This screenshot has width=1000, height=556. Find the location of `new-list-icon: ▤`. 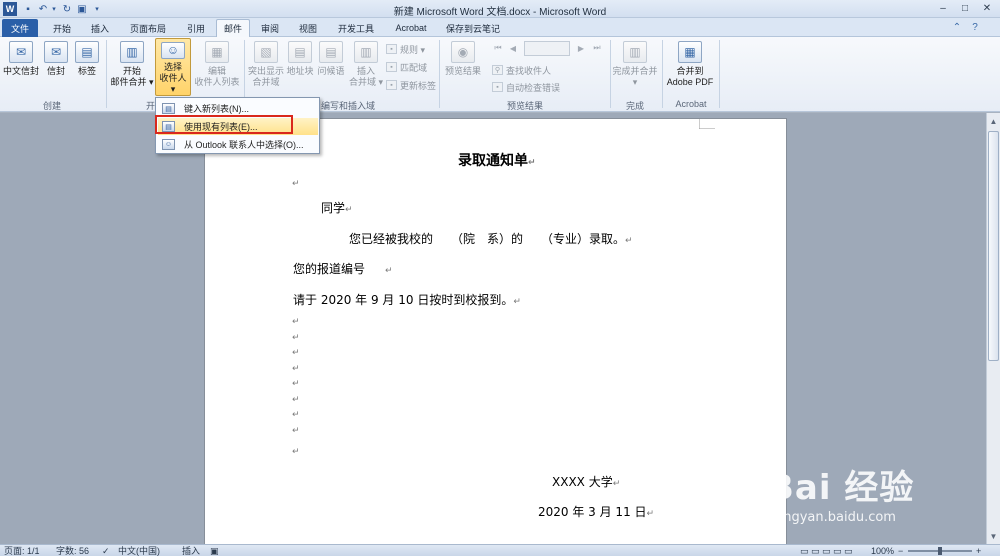

new-list-icon: ▤ is located at coordinates (168, 108).